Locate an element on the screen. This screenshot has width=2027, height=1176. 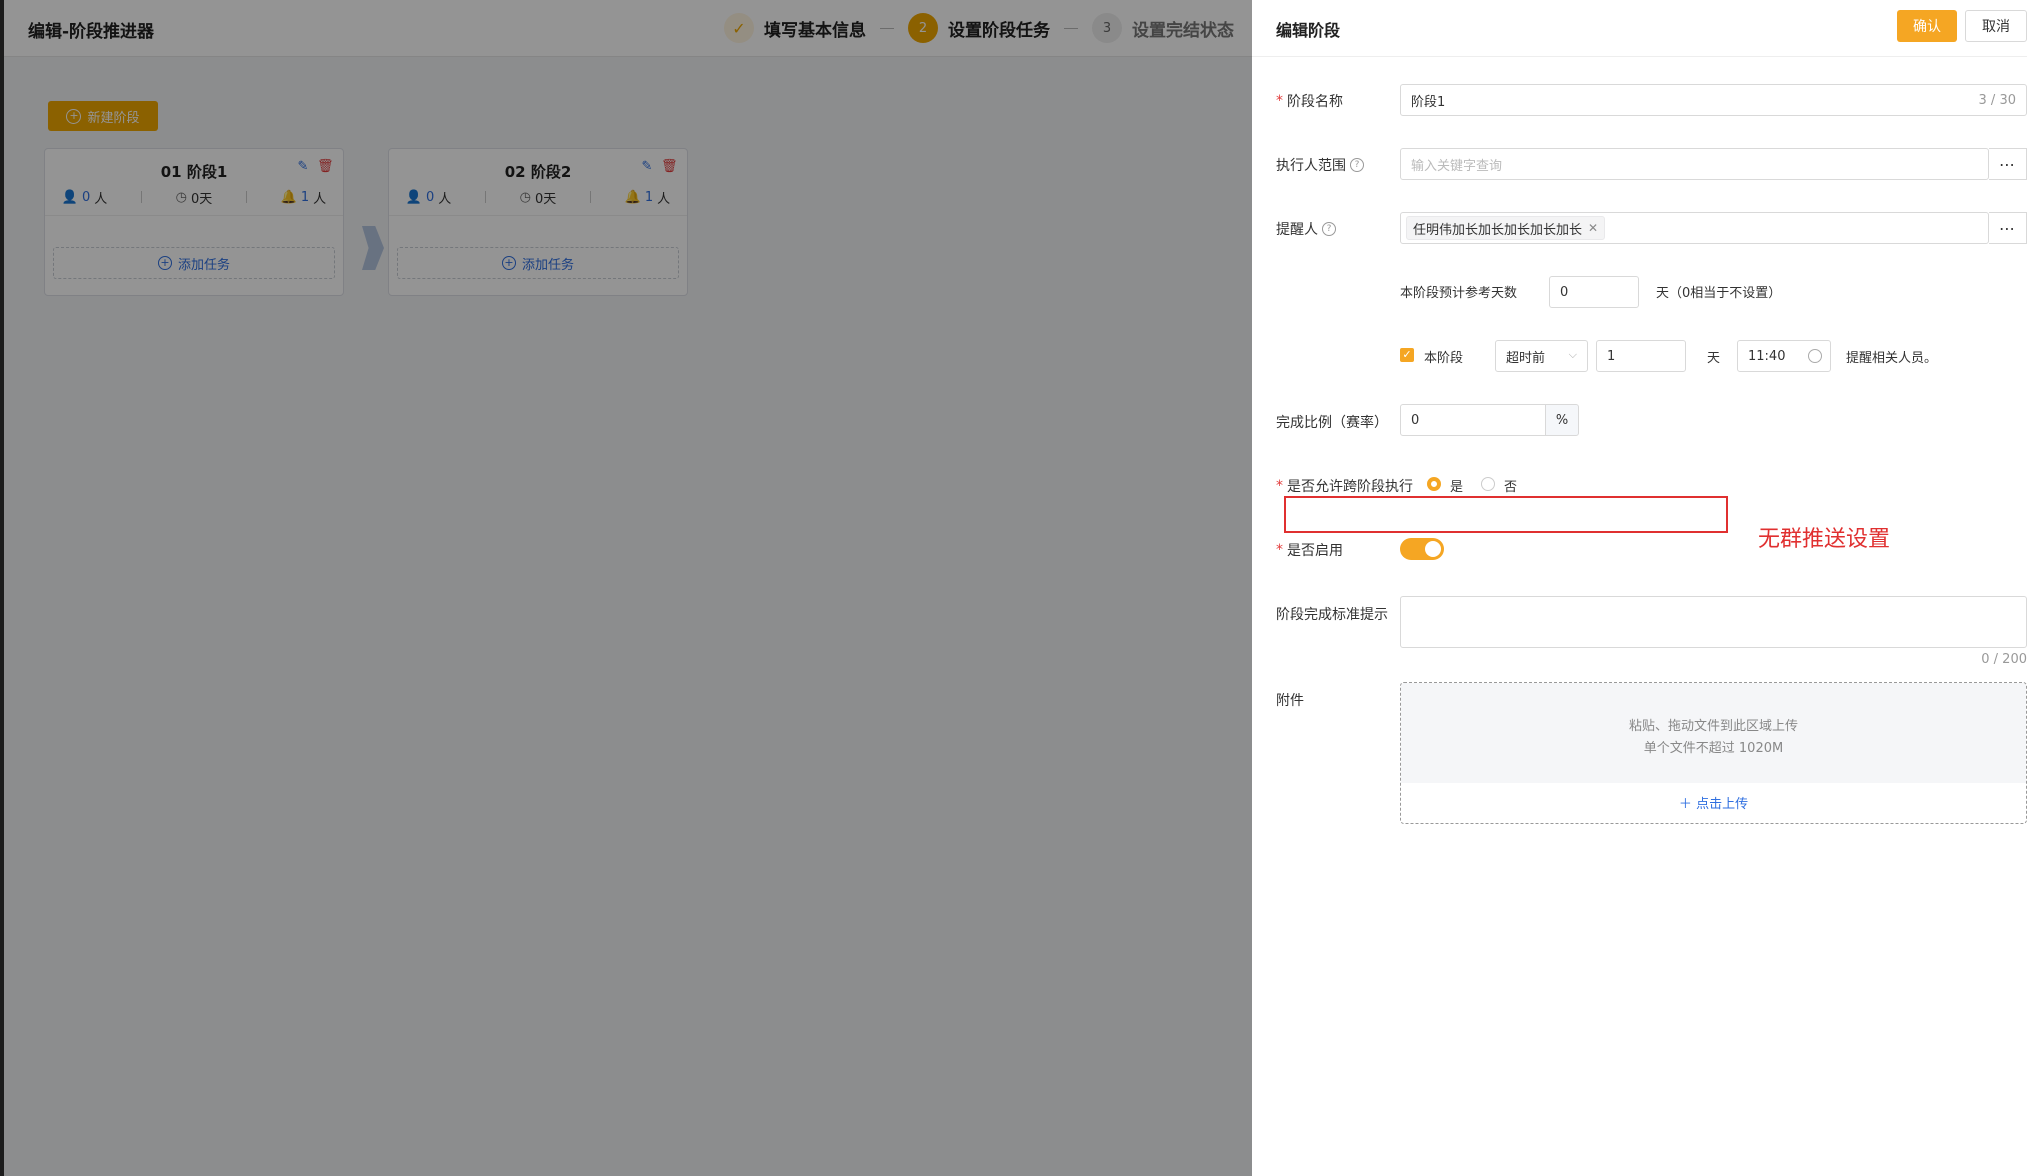
executor-scope-input: 输入关键字查询 is located at coordinates (1694, 164).